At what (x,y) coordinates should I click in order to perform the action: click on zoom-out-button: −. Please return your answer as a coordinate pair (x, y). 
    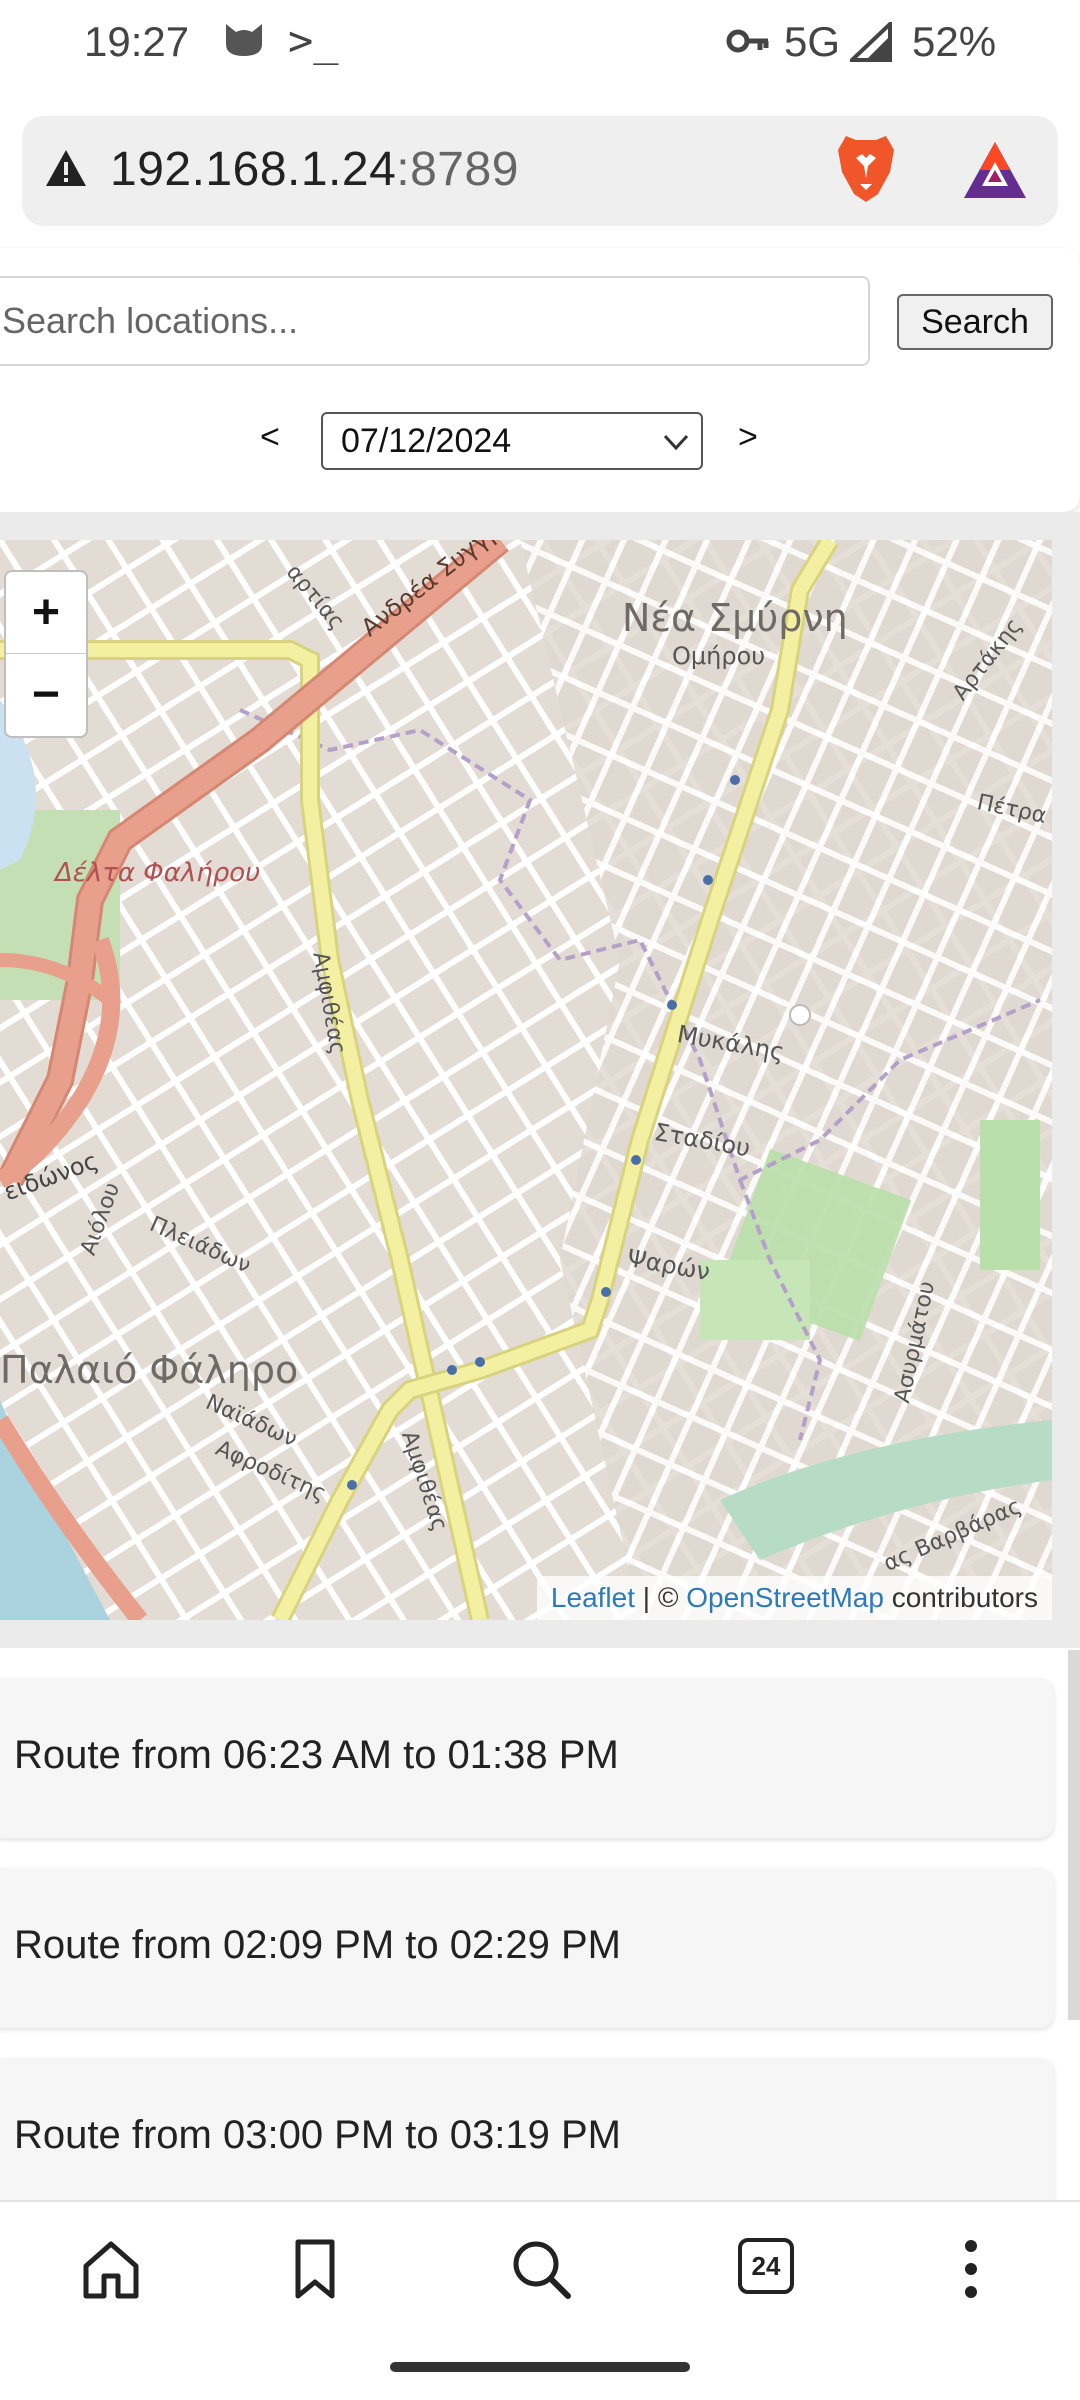
    Looking at the image, I should click on (46, 695).